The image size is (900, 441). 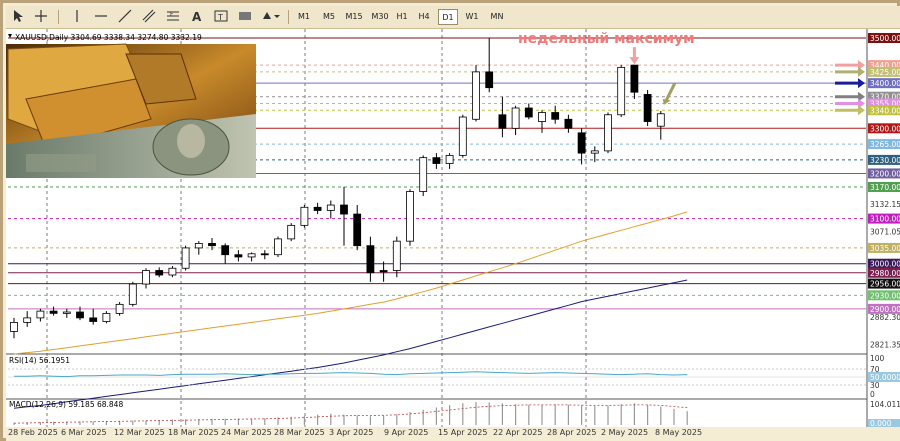 I want to click on shapes-dropdown-icon, so click(x=271, y=17).